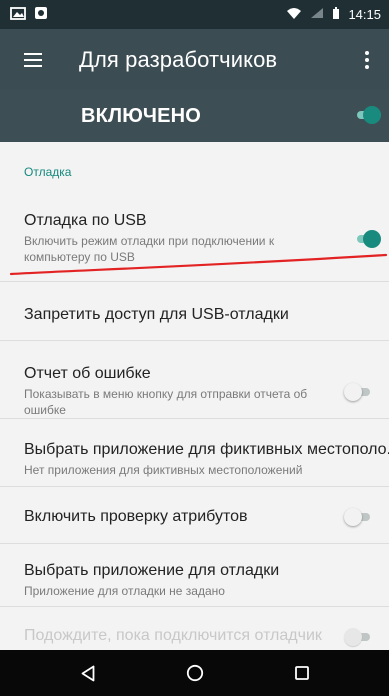 The width and height of the screenshot is (389, 696). I want to click on setting-revoke-usb-debugging: Запретить доступ для USB-отладки, so click(199, 314).